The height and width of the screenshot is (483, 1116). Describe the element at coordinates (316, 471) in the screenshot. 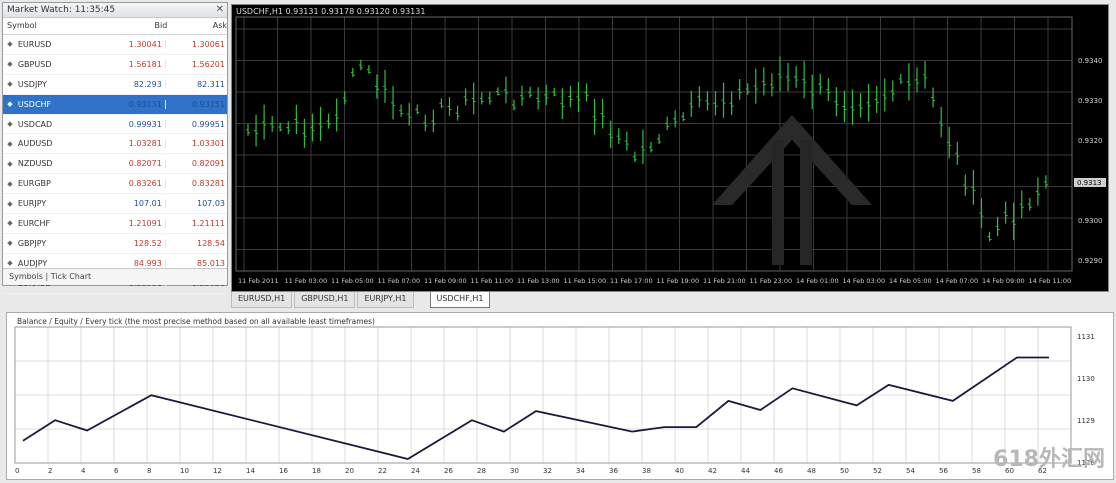

I see `trade-axis-label: 18` at that location.